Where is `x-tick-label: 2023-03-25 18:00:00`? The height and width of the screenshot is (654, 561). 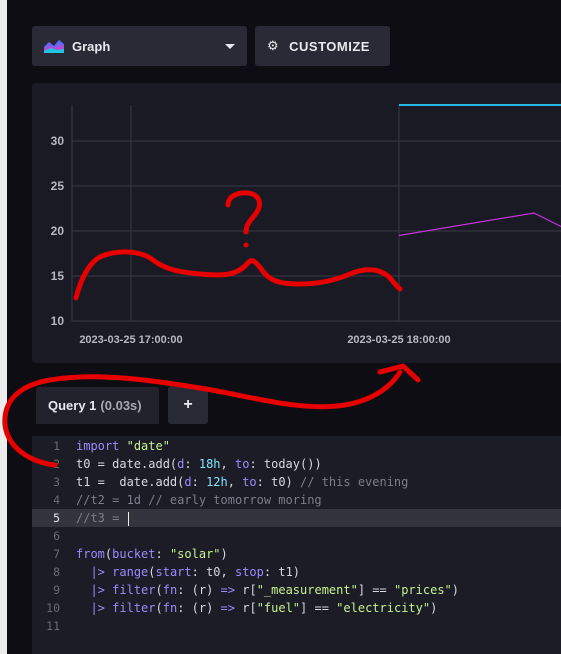 x-tick-label: 2023-03-25 18:00:00 is located at coordinates (398, 340).